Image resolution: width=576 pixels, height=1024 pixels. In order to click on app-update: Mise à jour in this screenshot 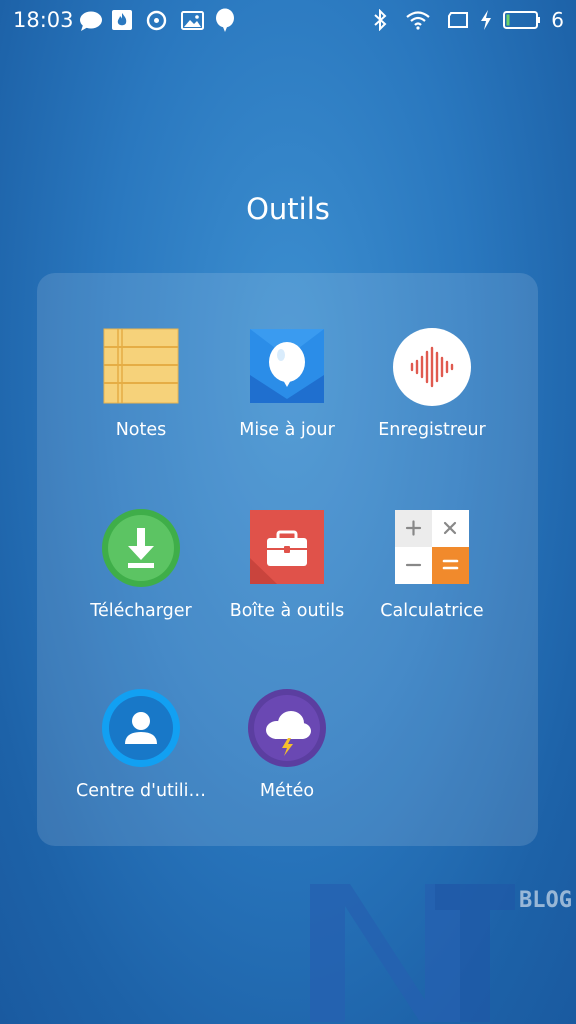, I will do `click(287, 383)`.